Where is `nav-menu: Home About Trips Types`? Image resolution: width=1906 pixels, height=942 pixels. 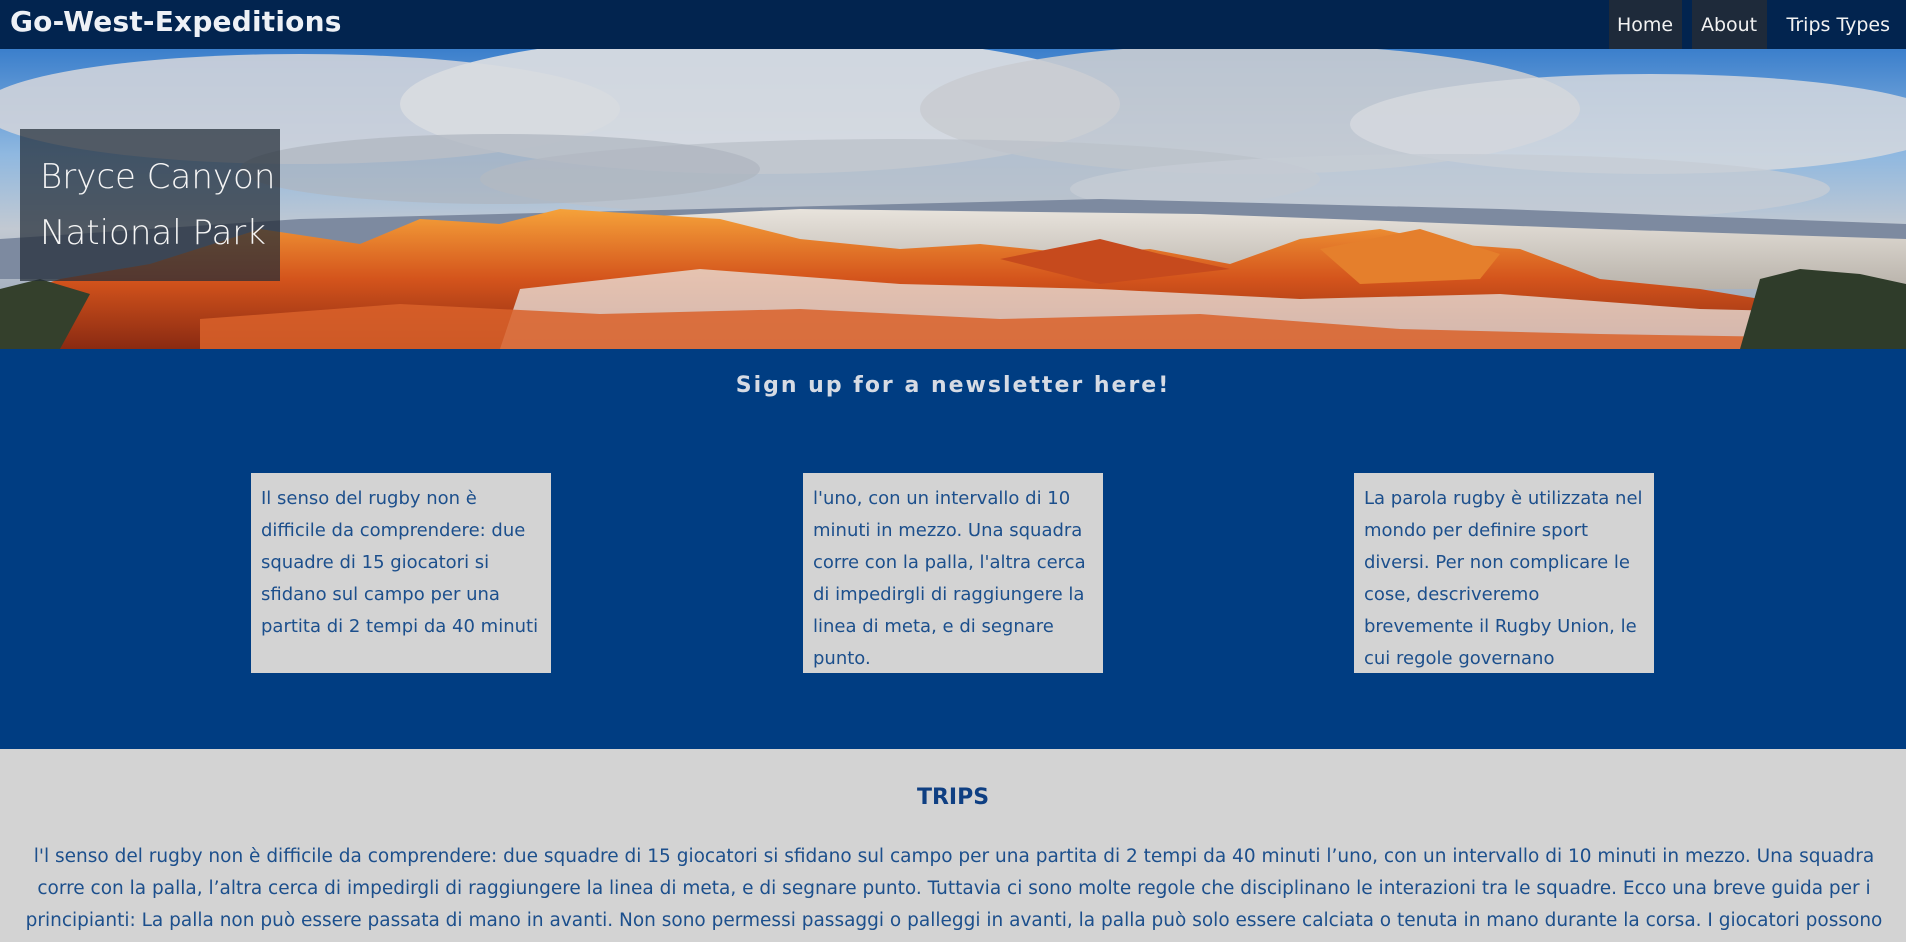
nav-menu: Home About Trips Types is located at coordinates (1752, 24).